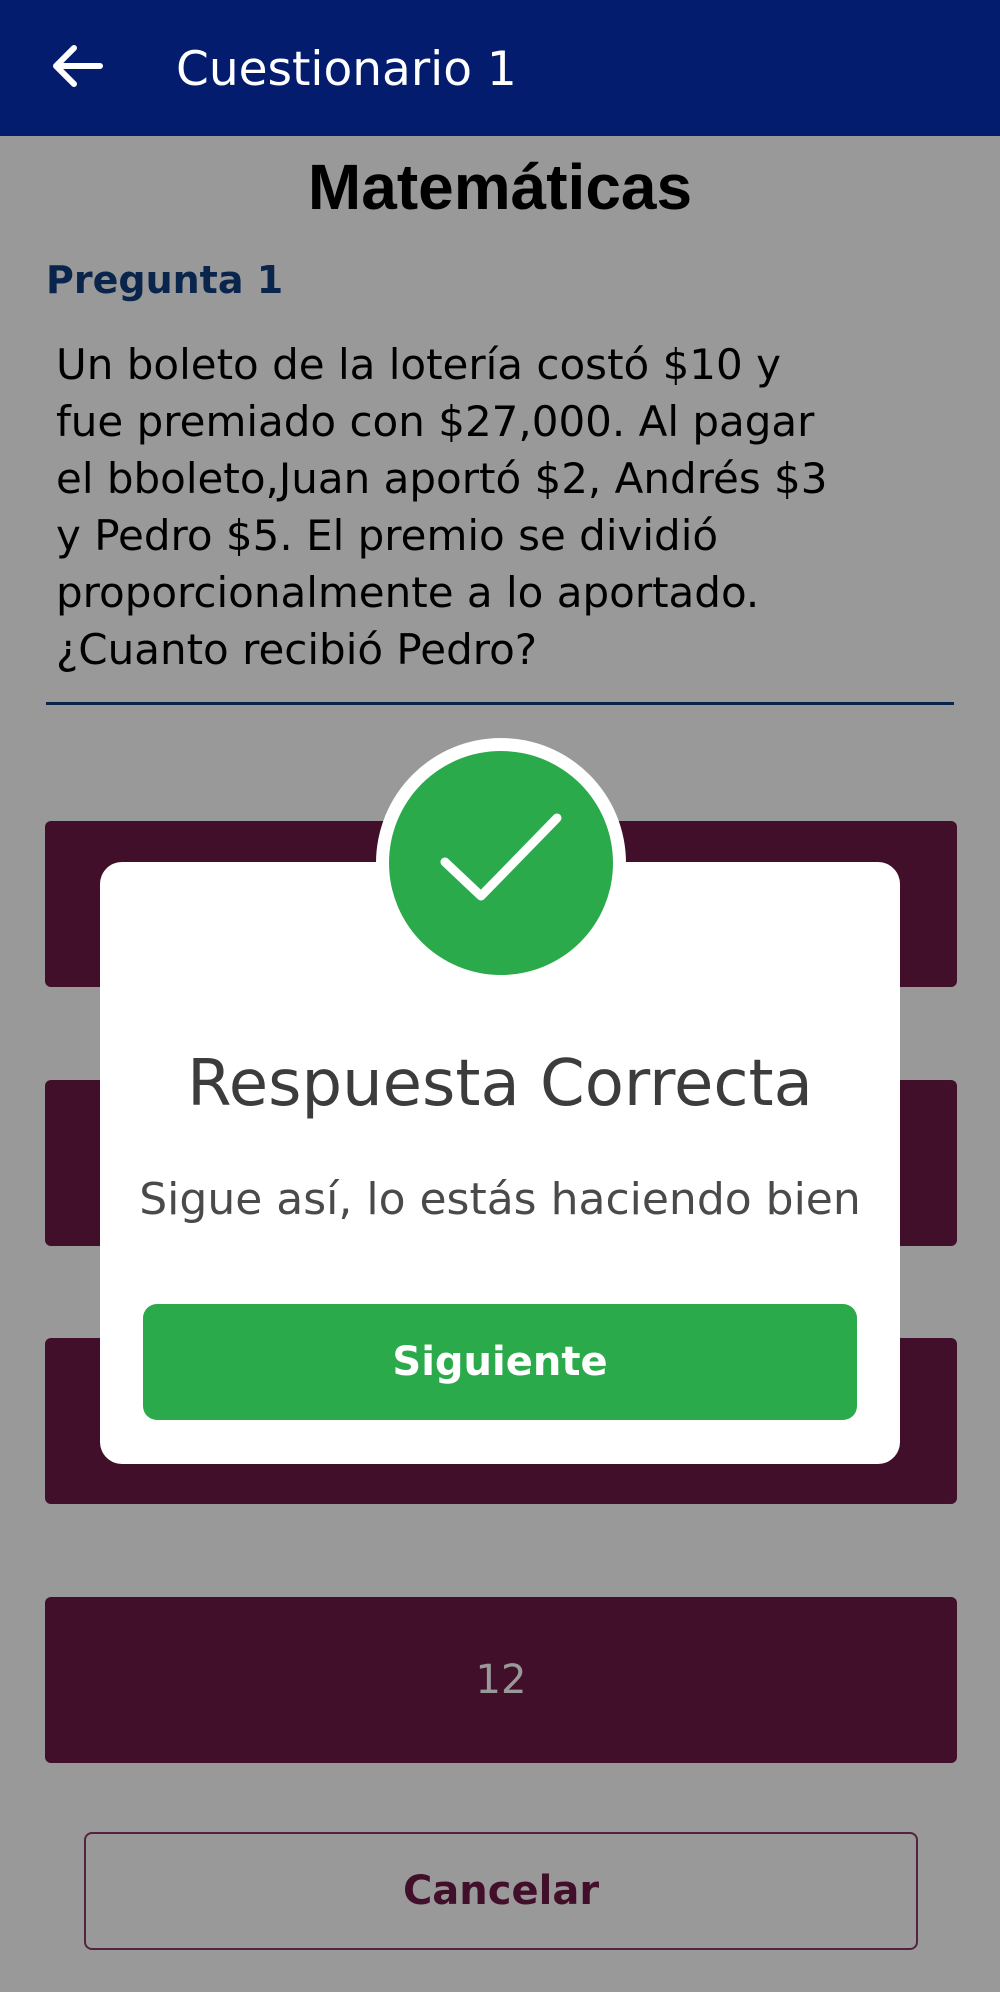  What do you see at coordinates (346, 69) in the screenshot?
I see `page-title: Cuestionario 1` at bounding box center [346, 69].